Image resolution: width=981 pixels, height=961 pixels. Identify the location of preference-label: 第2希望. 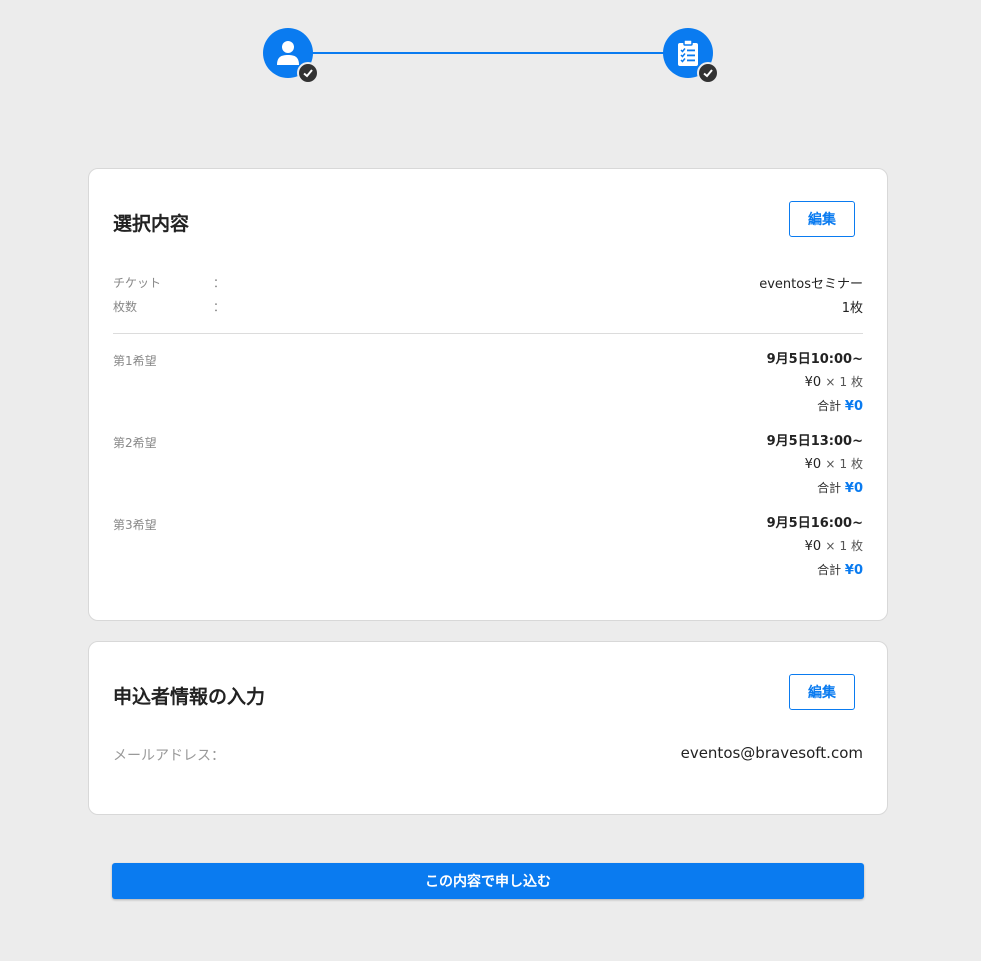
(135, 443).